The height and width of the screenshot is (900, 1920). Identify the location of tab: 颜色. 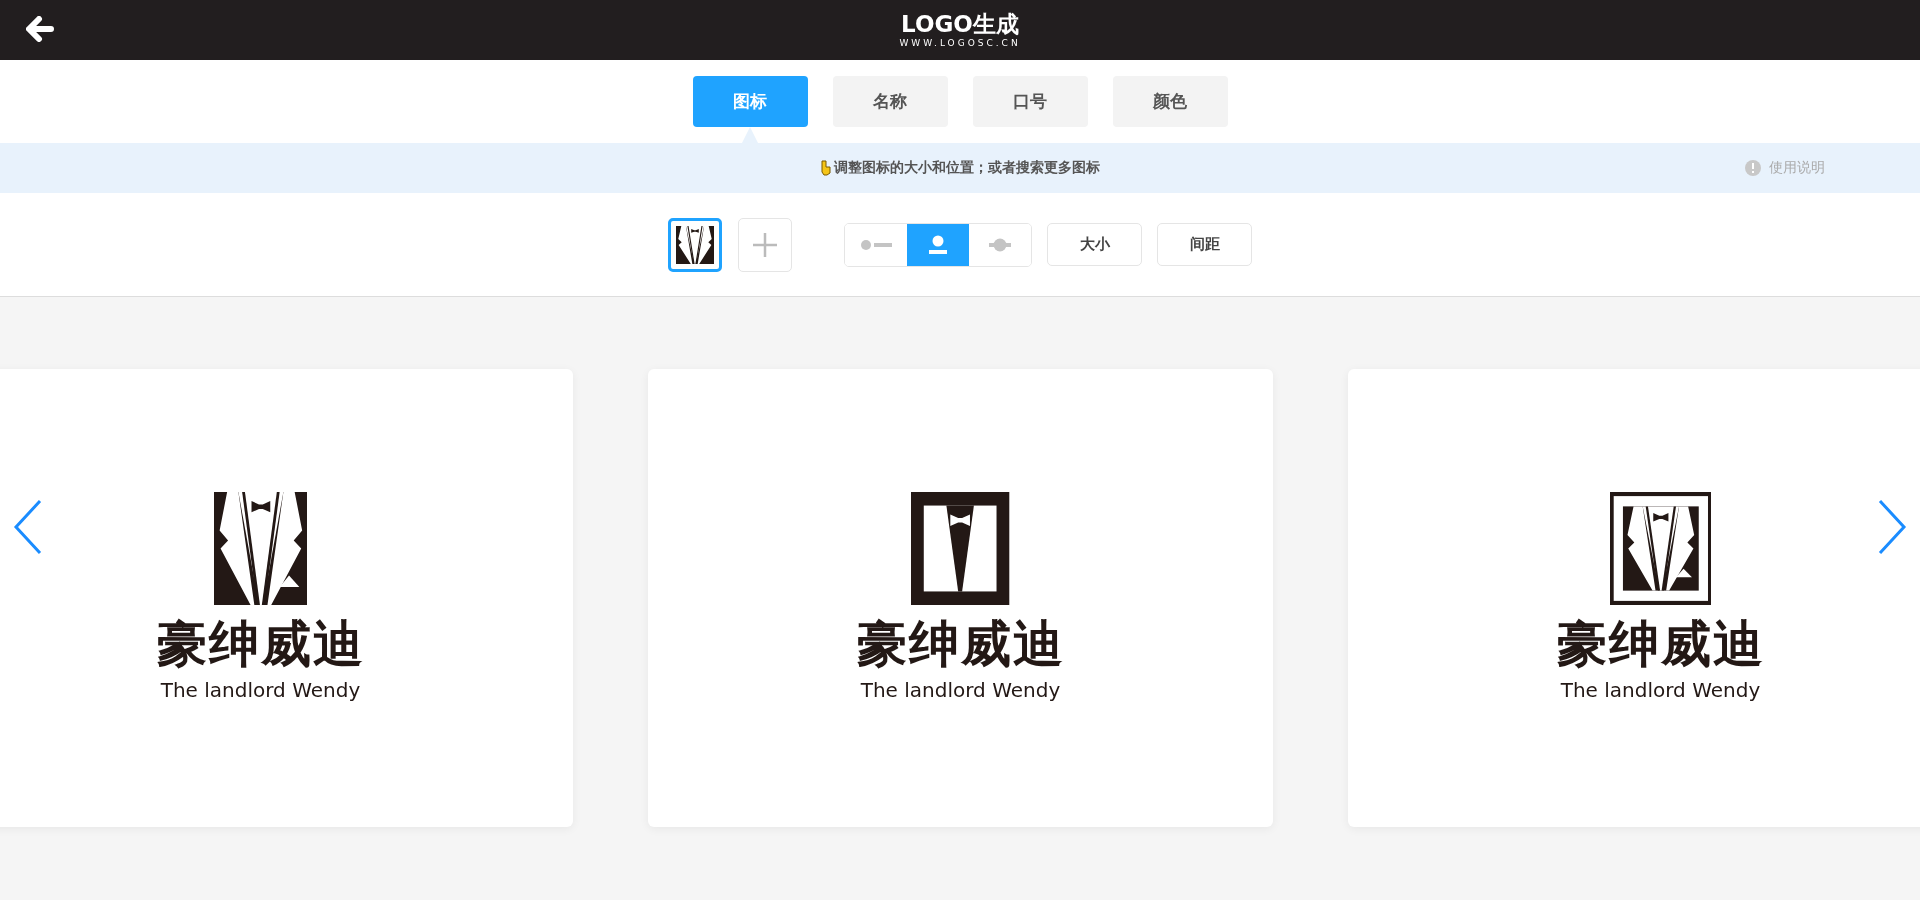
(1170, 101).